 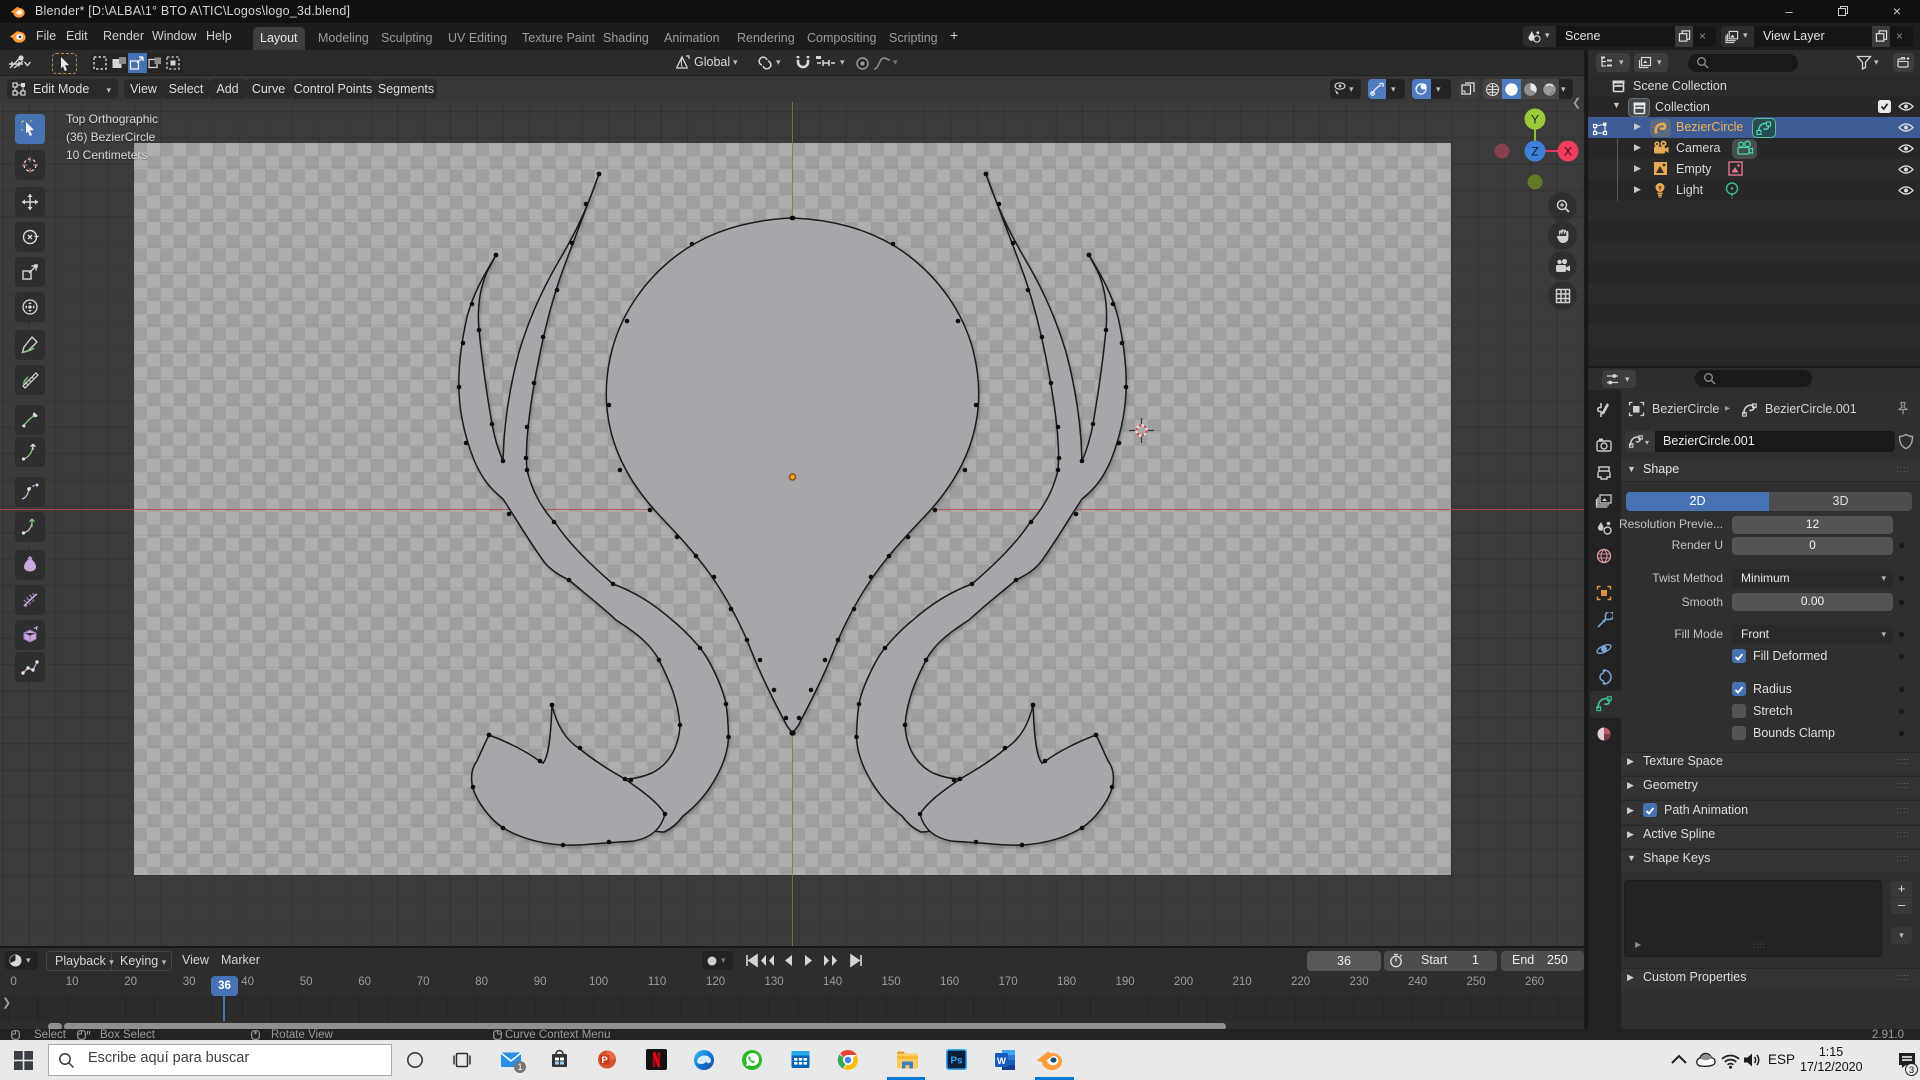 I want to click on svg-text: P, so click(x=604, y=1060).